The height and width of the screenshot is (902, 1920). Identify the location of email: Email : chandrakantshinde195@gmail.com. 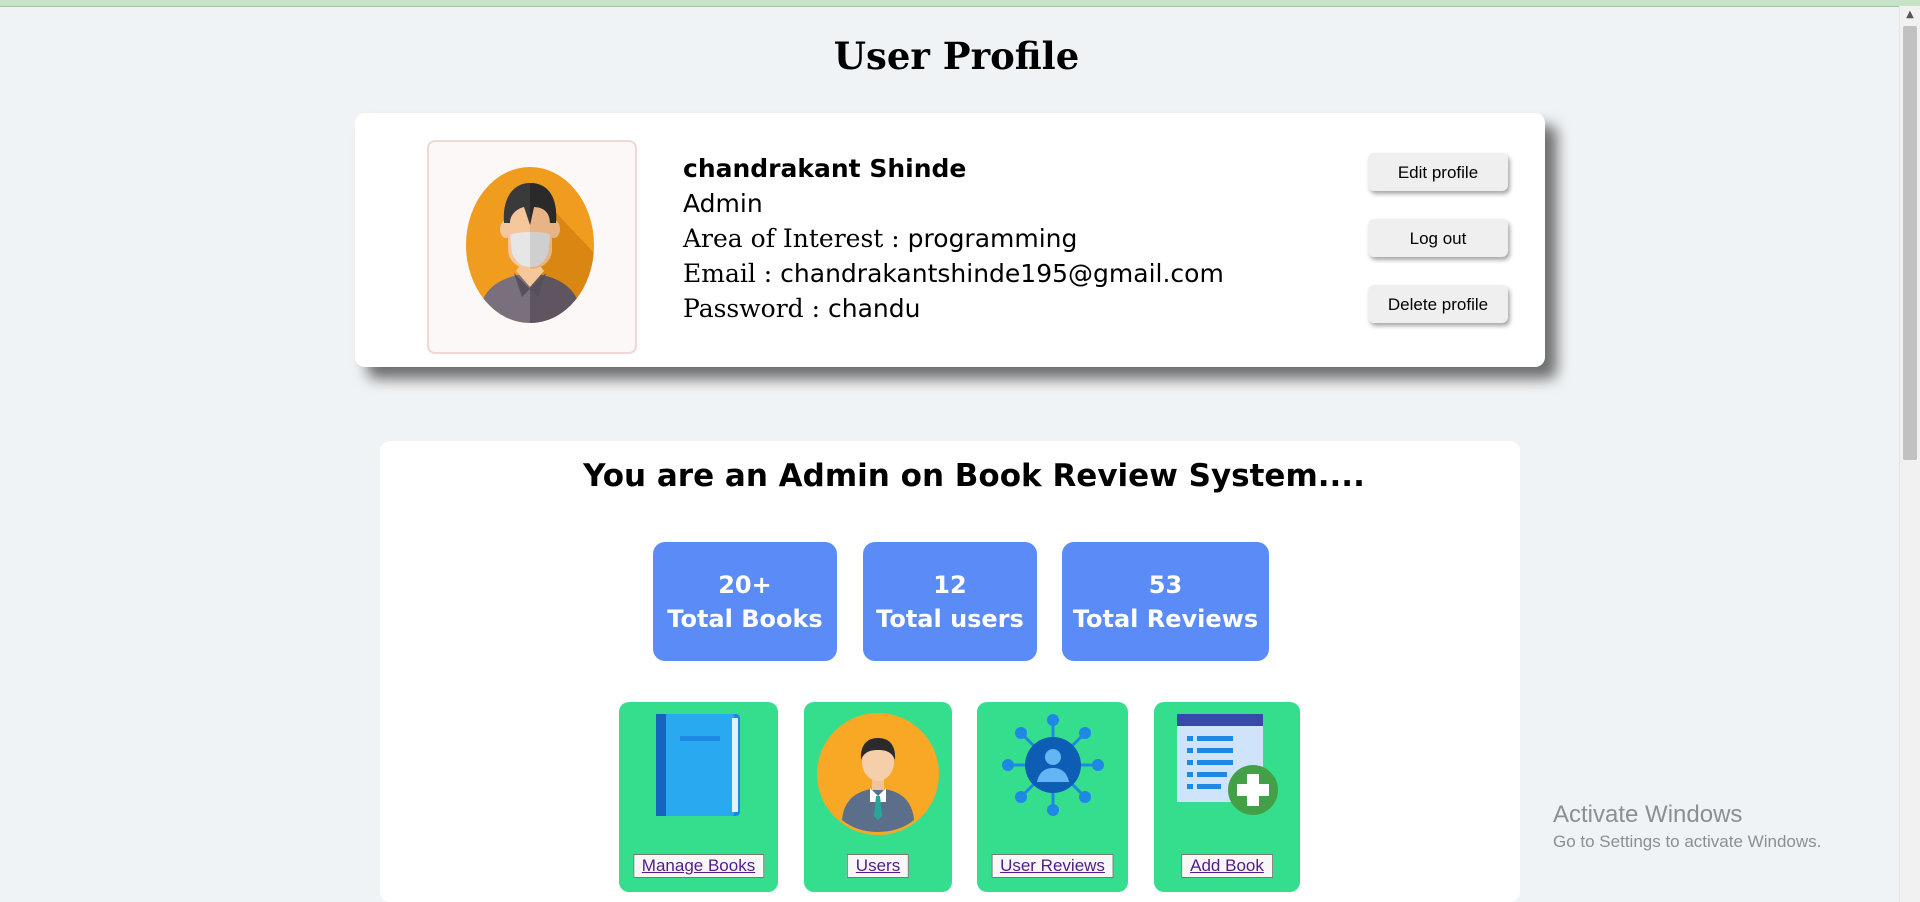
(953, 273).